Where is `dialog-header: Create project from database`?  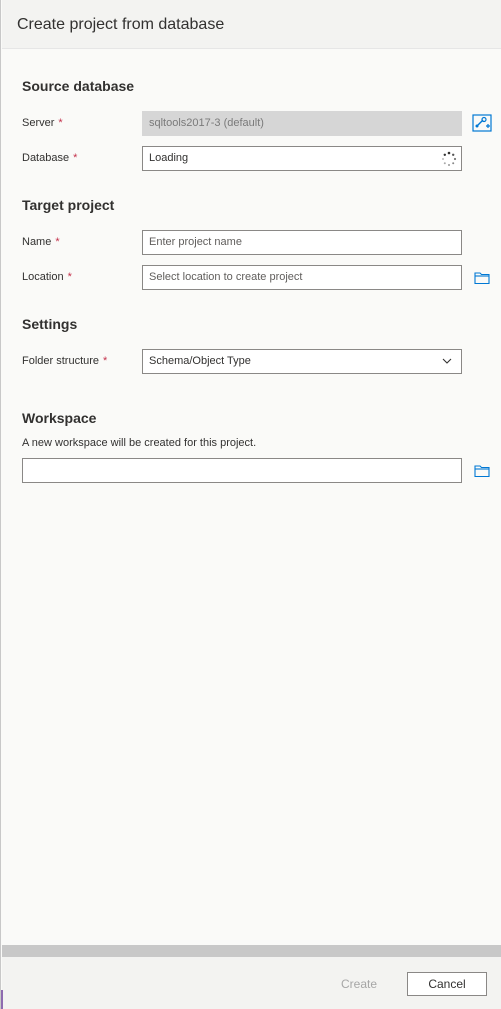 dialog-header: Create project from database is located at coordinates (251, 24).